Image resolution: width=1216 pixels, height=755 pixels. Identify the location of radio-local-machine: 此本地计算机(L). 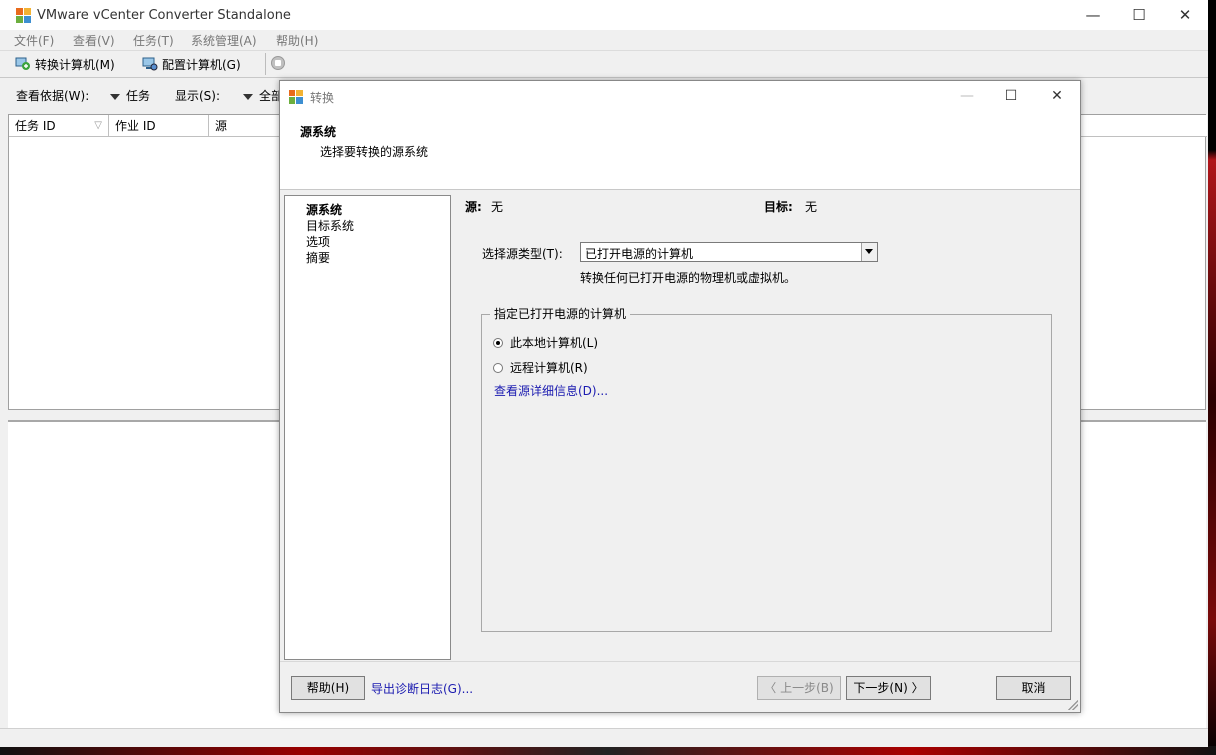
(545, 342).